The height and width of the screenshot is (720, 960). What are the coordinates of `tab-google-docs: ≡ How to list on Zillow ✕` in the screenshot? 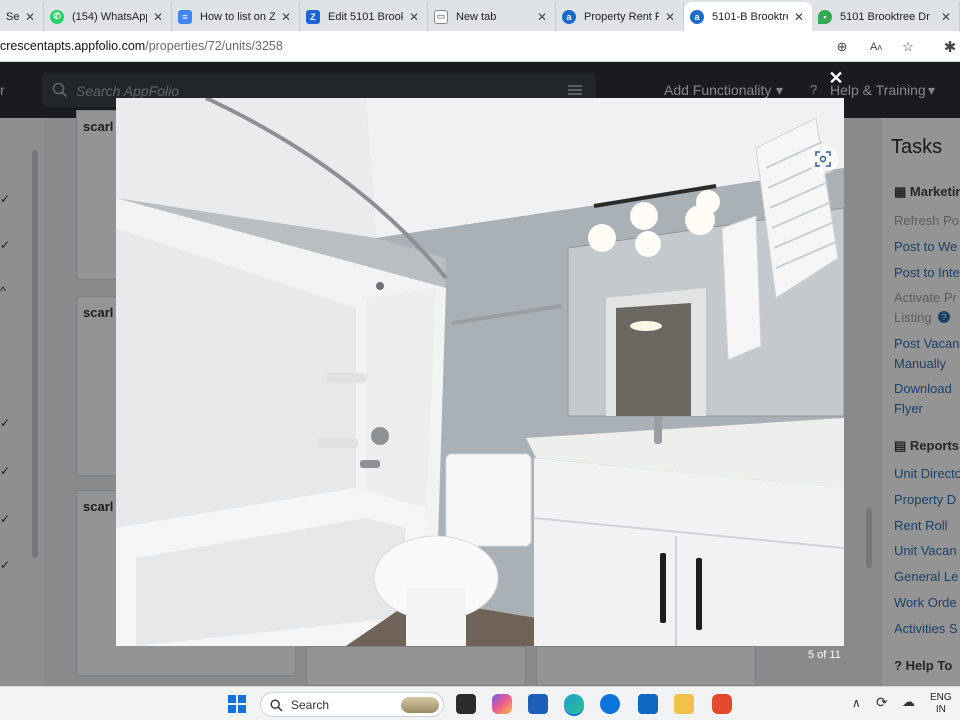 It's located at (236, 16).